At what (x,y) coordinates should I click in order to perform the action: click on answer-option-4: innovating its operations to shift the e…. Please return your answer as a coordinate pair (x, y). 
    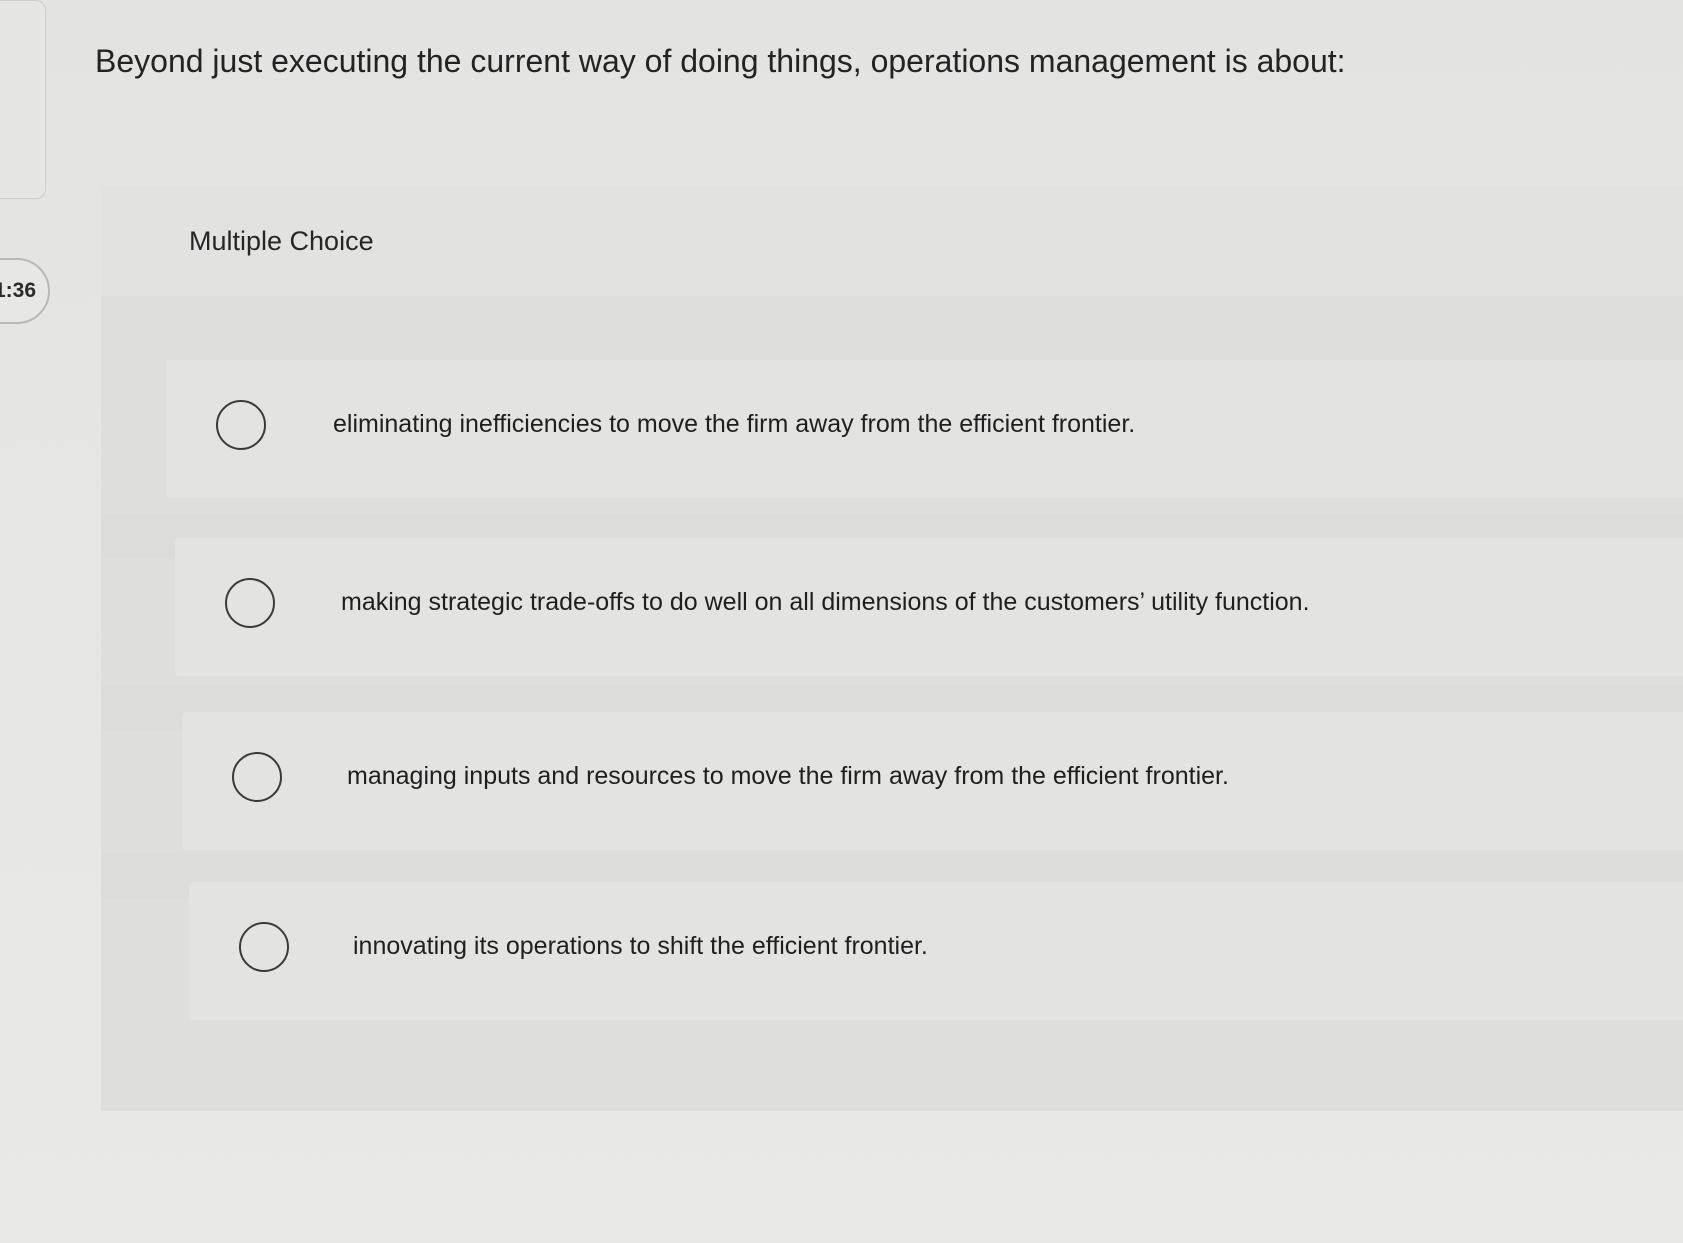
    Looking at the image, I should click on (936, 951).